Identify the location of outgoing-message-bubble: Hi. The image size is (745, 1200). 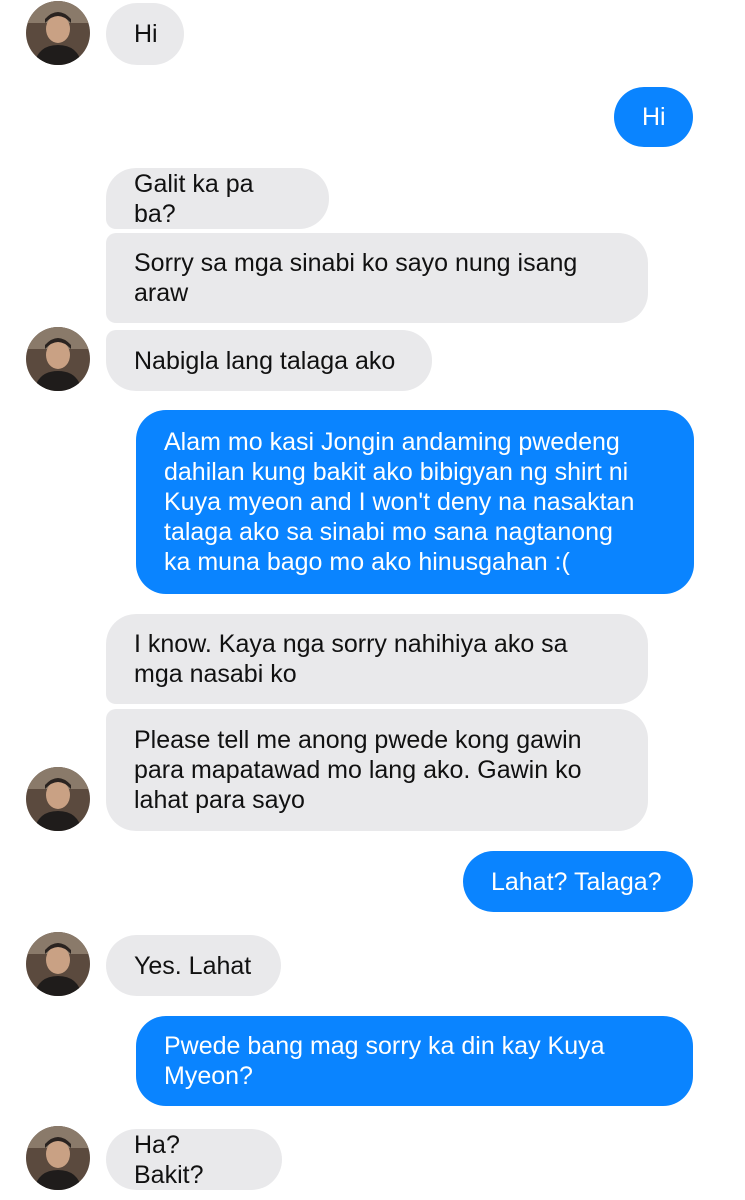
(653, 117).